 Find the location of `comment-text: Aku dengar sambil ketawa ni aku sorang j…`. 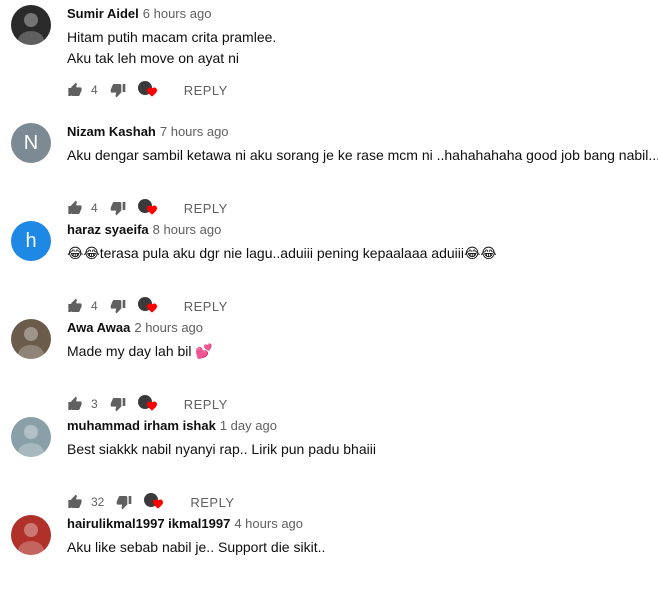

comment-text: Aku dengar sambil ketawa ni aku sorang j… is located at coordinates (362, 155).